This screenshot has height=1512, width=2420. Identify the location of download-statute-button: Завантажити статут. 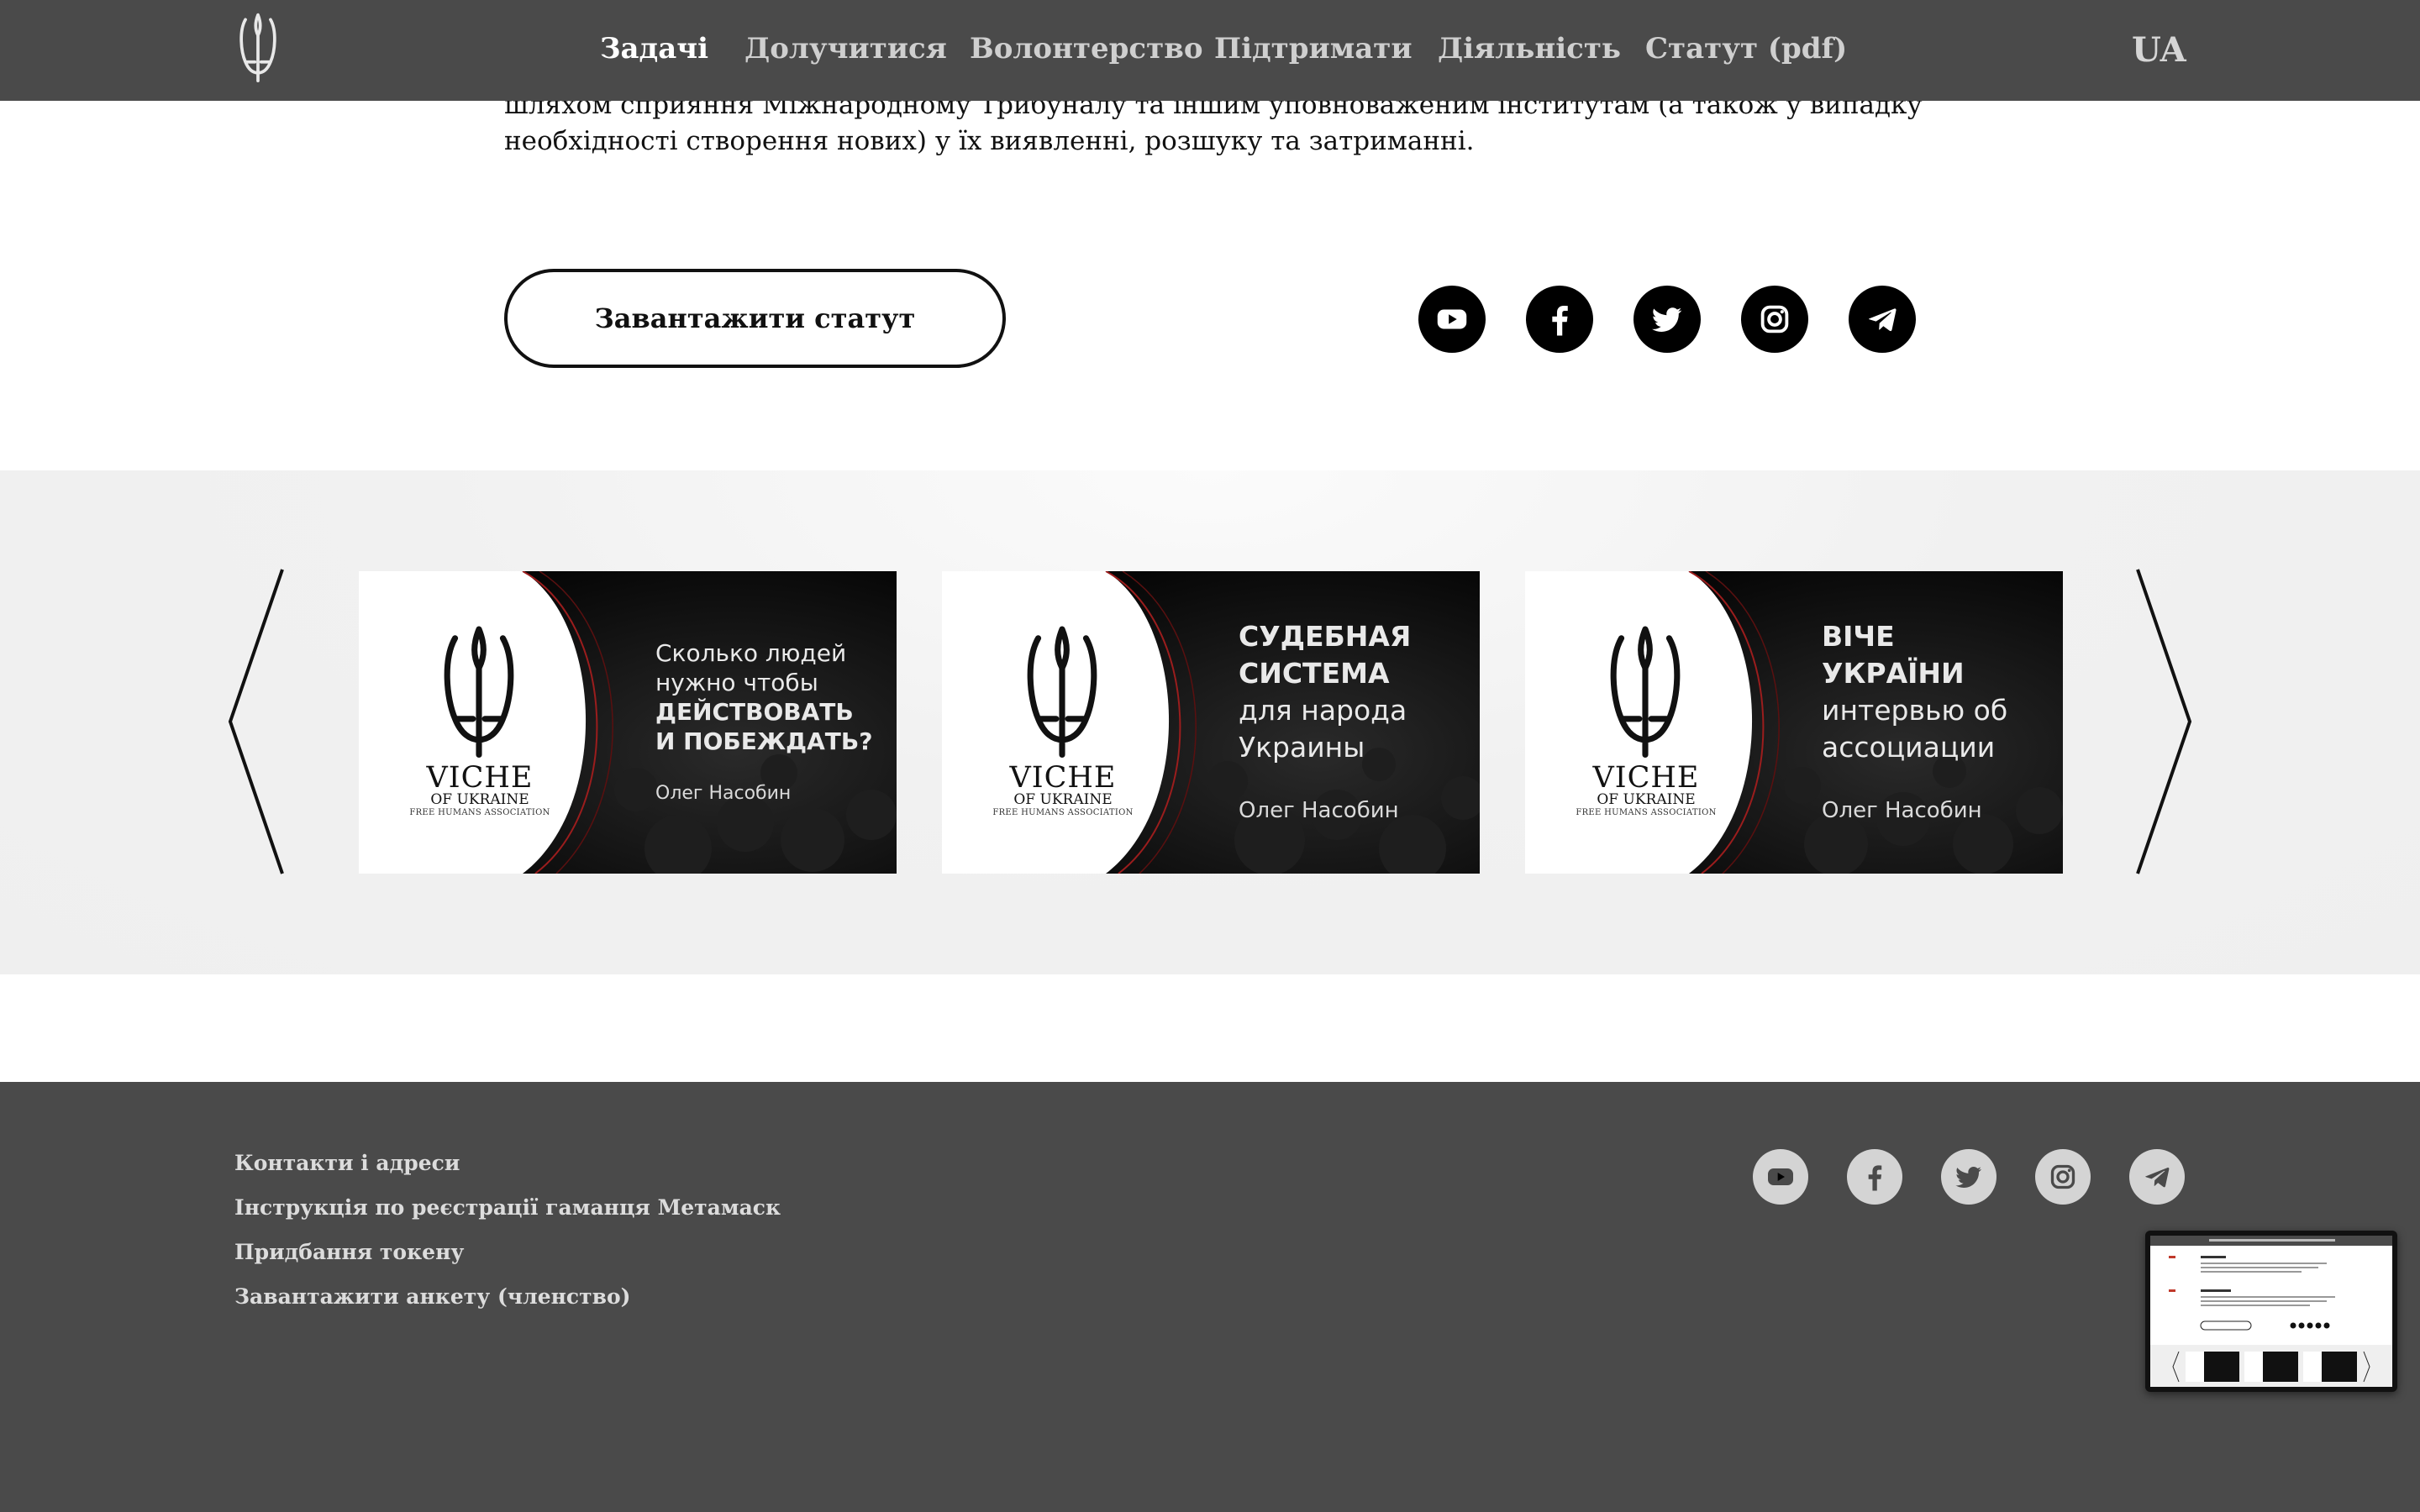
(755, 318).